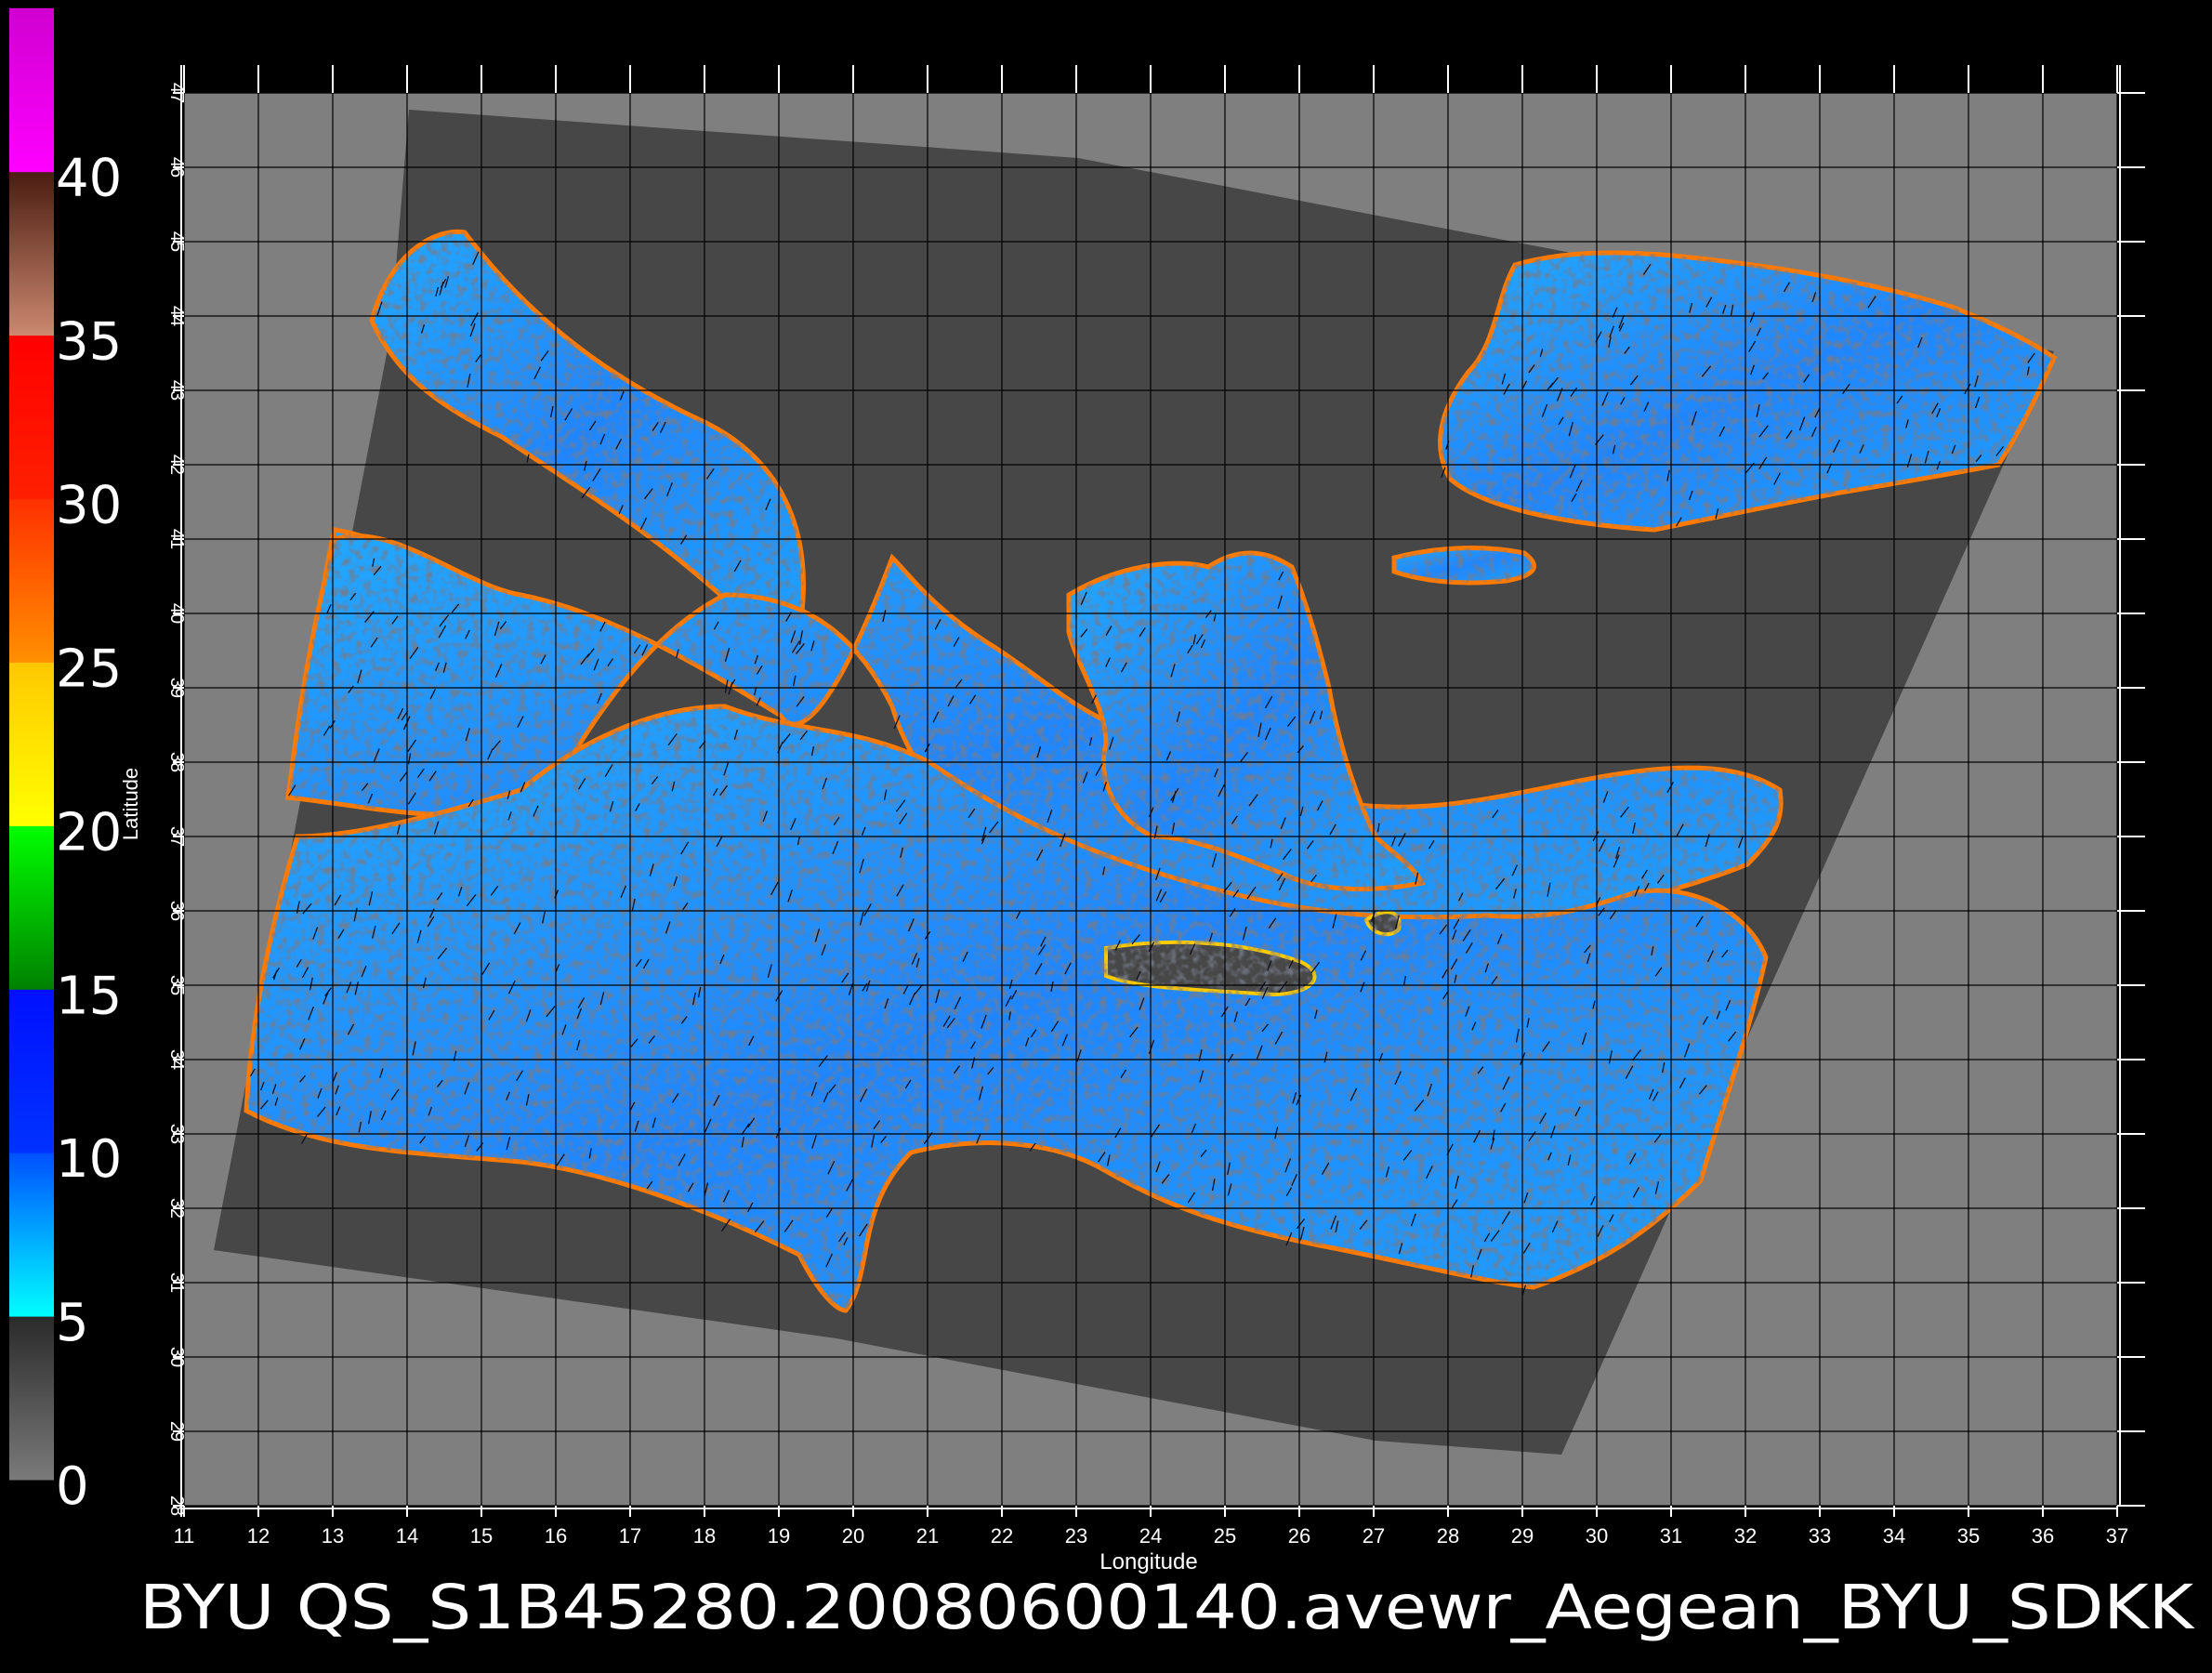 This screenshot has height=1673, width=2212. What do you see at coordinates (89, 996) in the screenshot?
I see `colorbar-label: 15` at bounding box center [89, 996].